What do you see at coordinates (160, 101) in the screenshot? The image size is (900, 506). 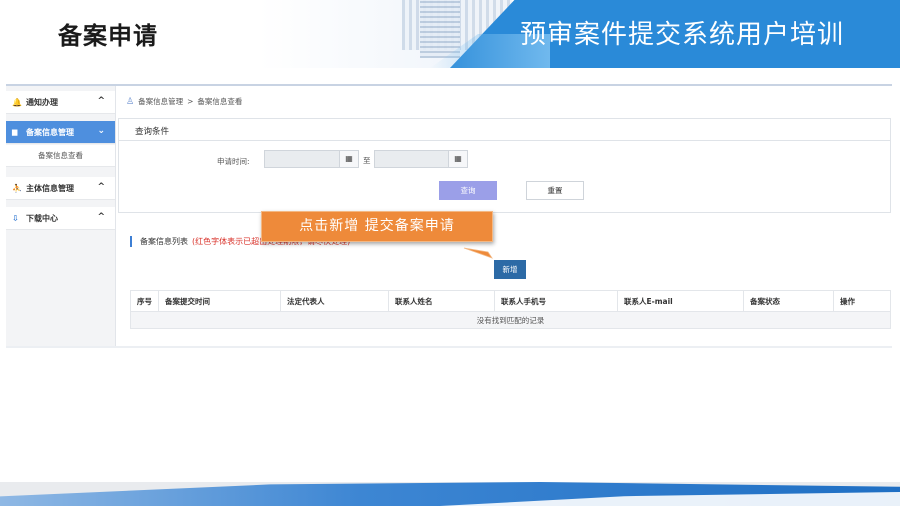 I see `breadcrumb-root: 备案信息管理` at bounding box center [160, 101].